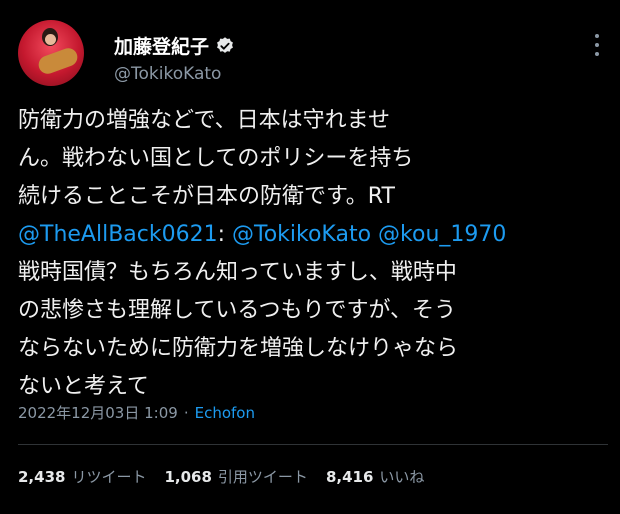  I want to click on tweet-line-1: 防衛力の増強などで、日本は守れませ, so click(204, 120).